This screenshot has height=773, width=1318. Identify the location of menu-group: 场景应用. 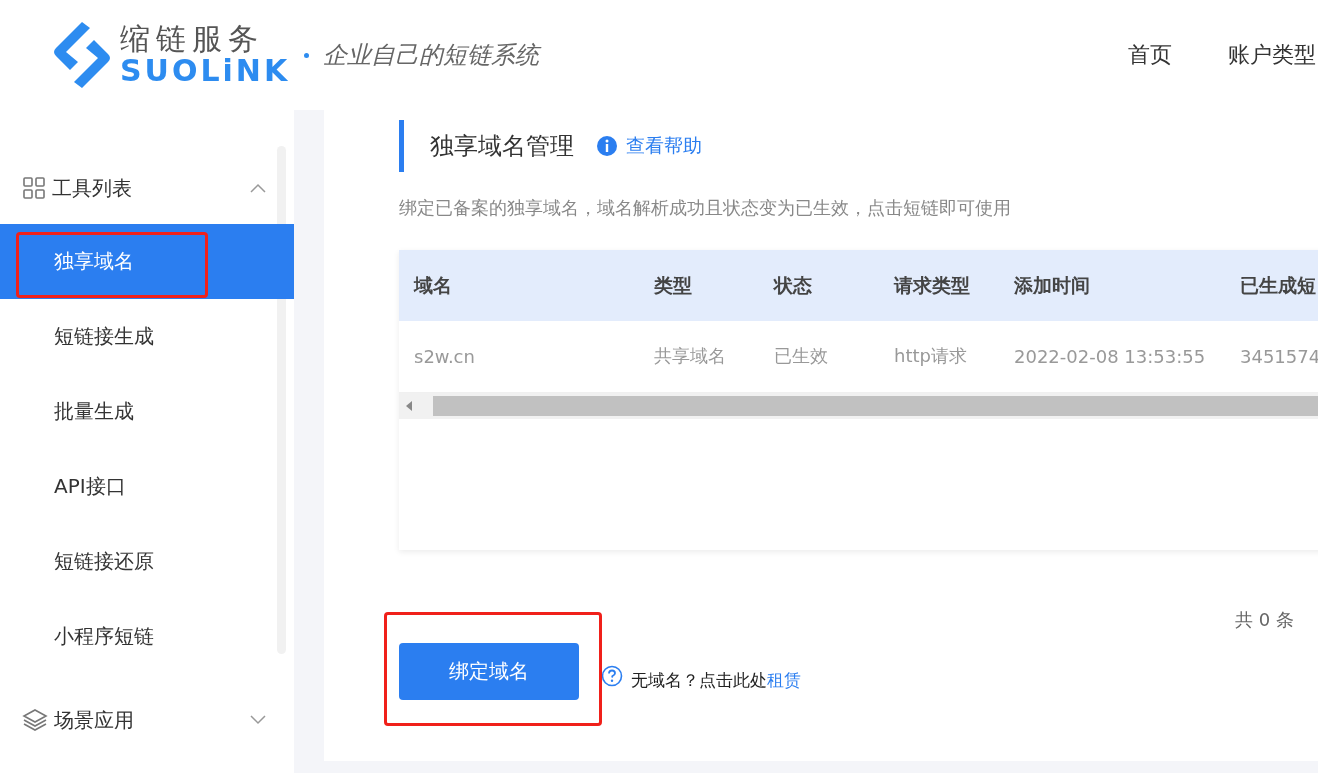
(147, 720).